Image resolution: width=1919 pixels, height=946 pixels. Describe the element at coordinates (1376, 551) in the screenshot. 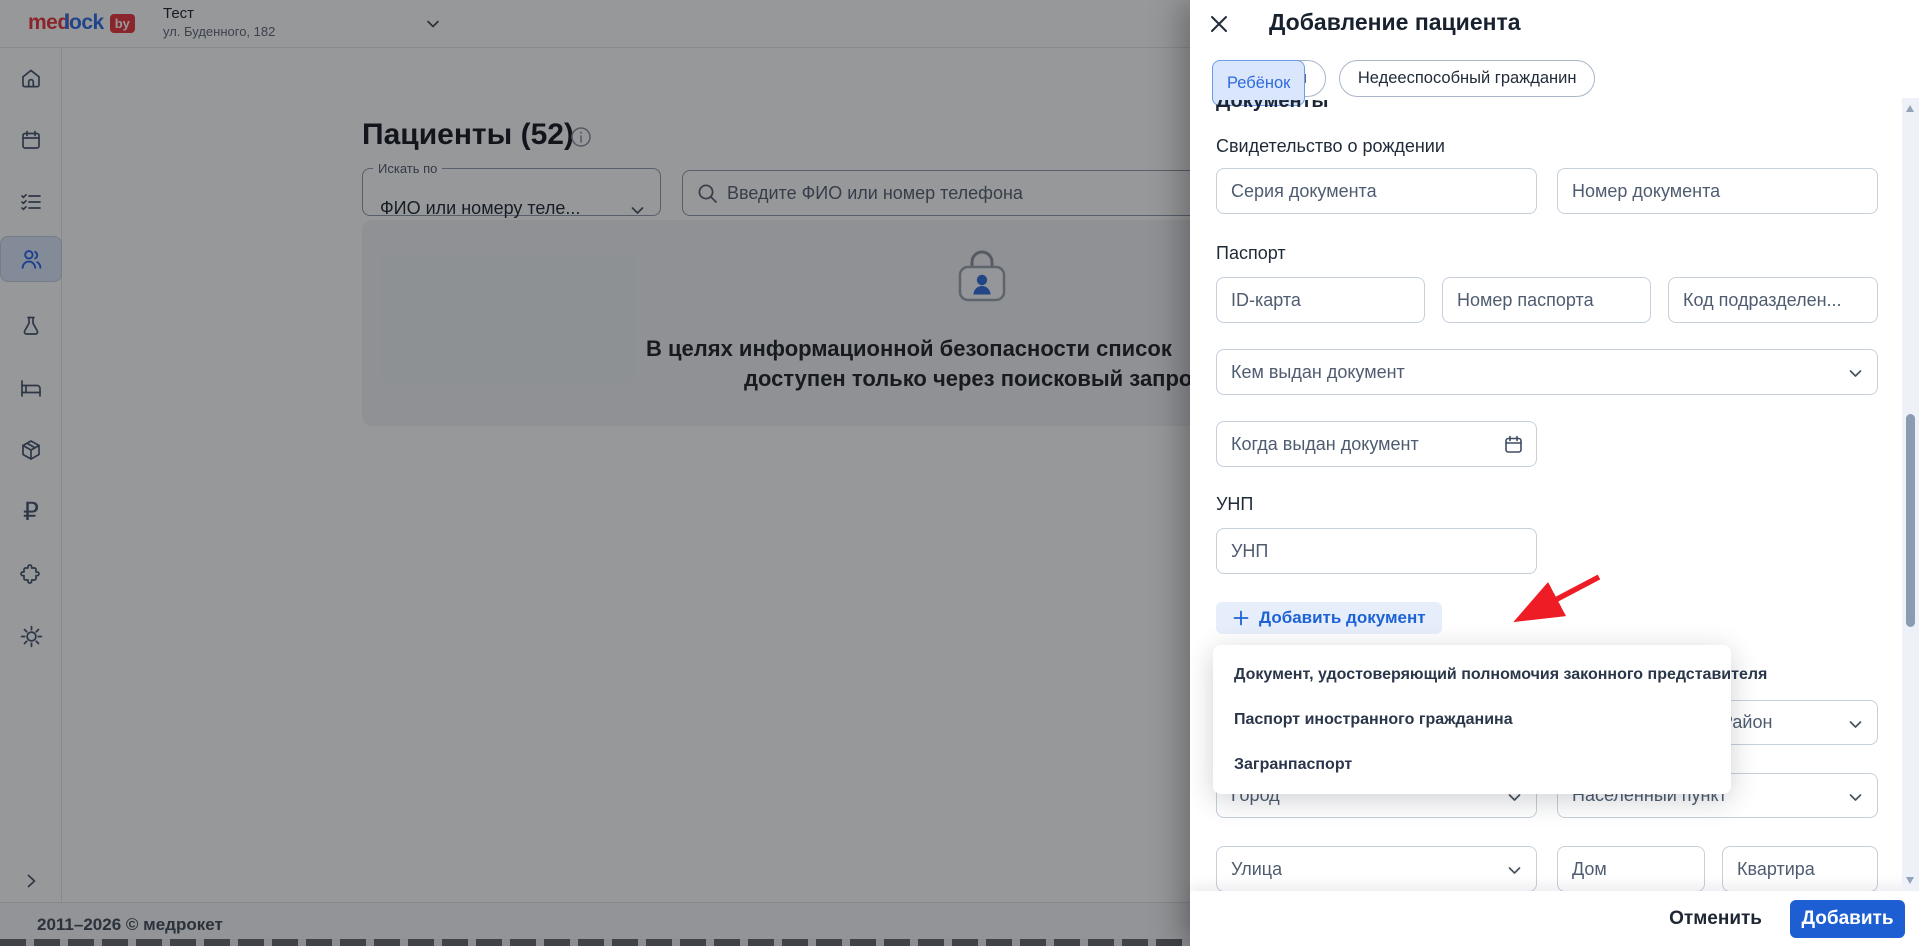

I see `unp-input` at that location.